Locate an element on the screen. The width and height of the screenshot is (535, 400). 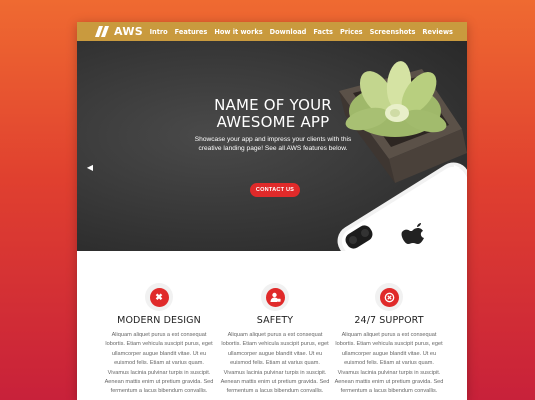
feature-title: 24/7 SUPPORT is located at coordinates (389, 320).